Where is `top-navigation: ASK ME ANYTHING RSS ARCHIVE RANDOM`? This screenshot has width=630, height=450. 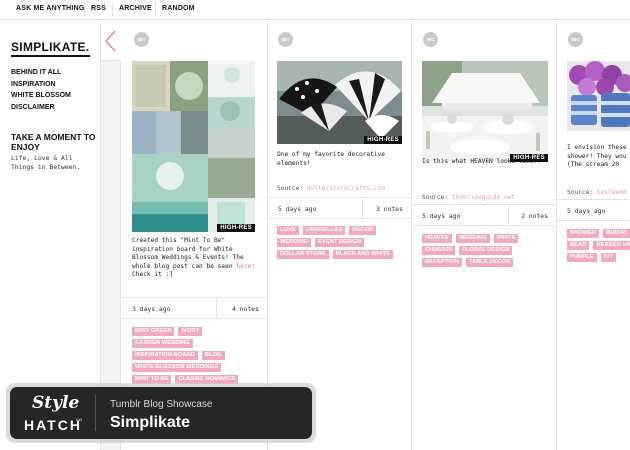 top-navigation: ASK ME ANYTHING RSS ARCHIVE RANDOM is located at coordinates (315, 10).